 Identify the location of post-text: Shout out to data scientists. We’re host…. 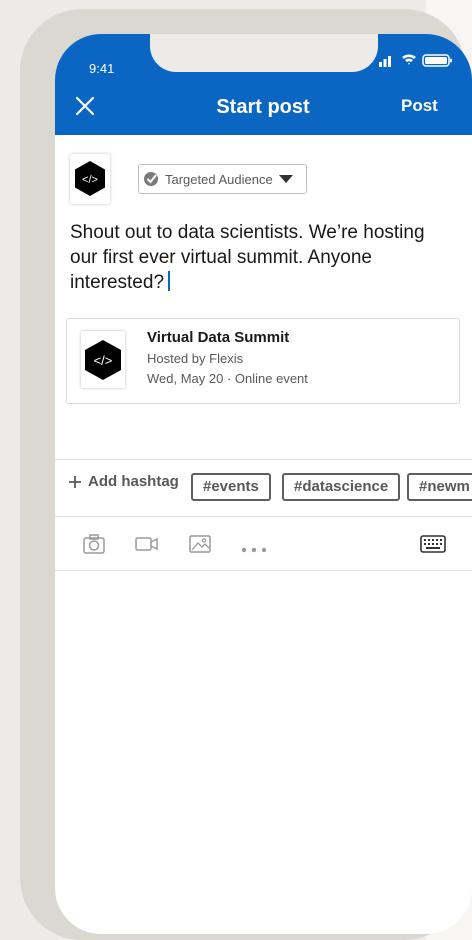
(247, 257).